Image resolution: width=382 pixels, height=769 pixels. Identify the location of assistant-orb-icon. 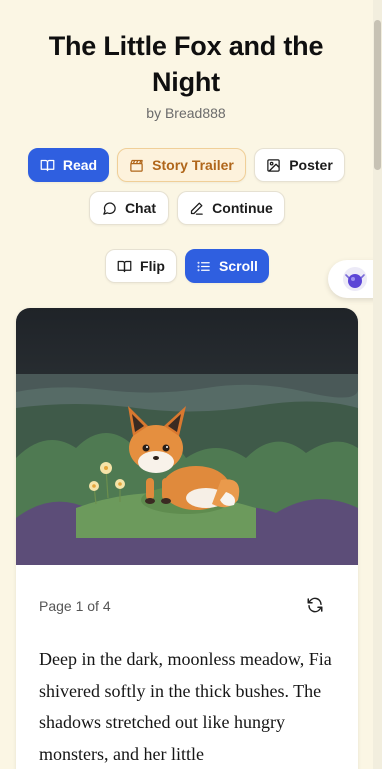
(355, 279).